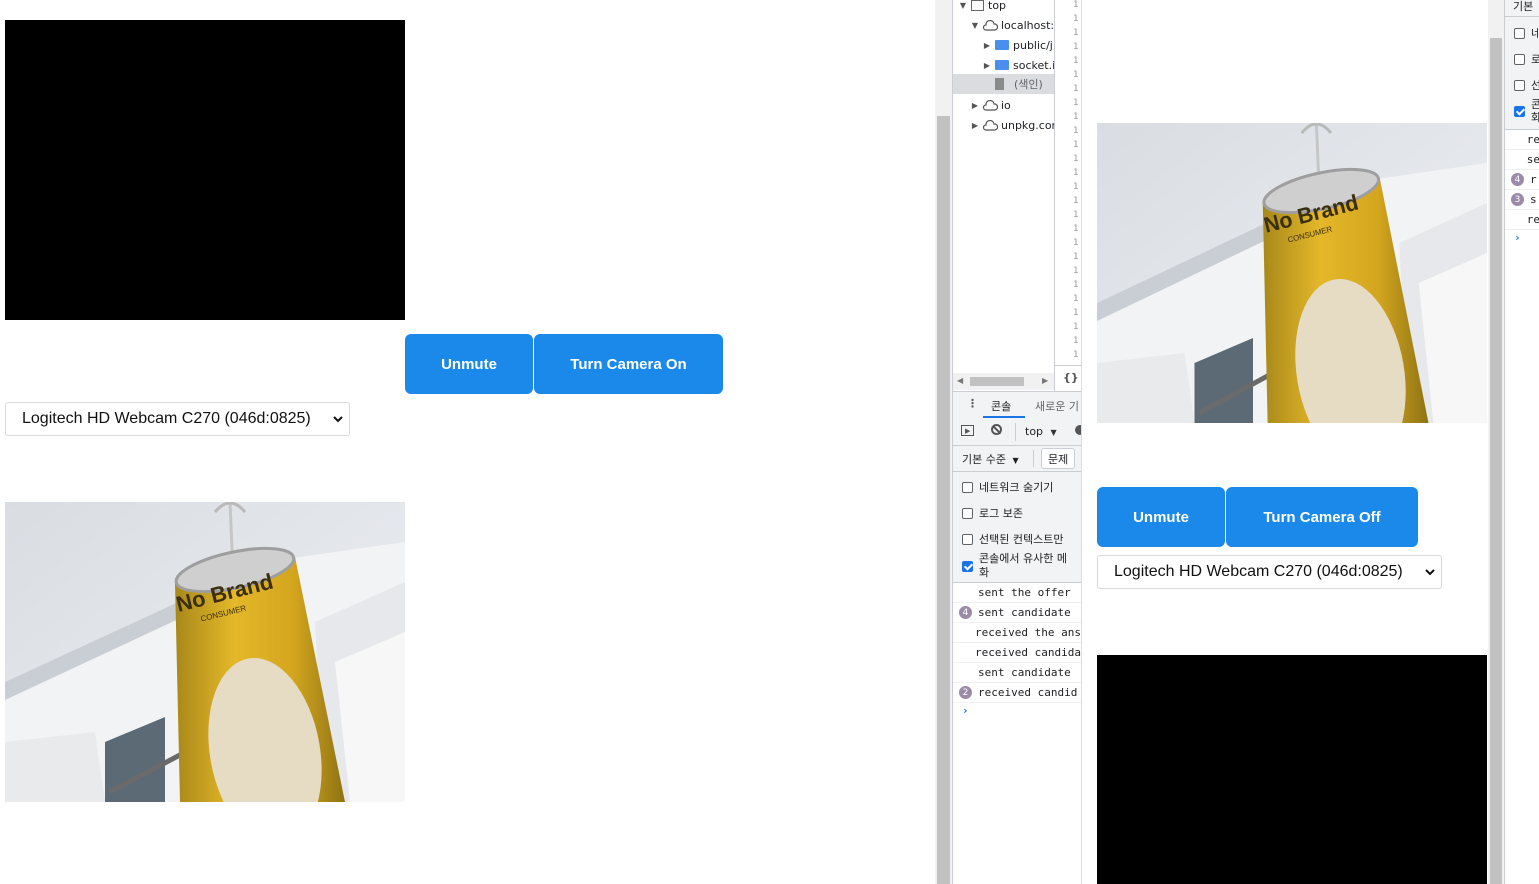  What do you see at coordinates (997, 381) in the screenshot?
I see `navigator-hscroll-thumb` at bounding box center [997, 381].